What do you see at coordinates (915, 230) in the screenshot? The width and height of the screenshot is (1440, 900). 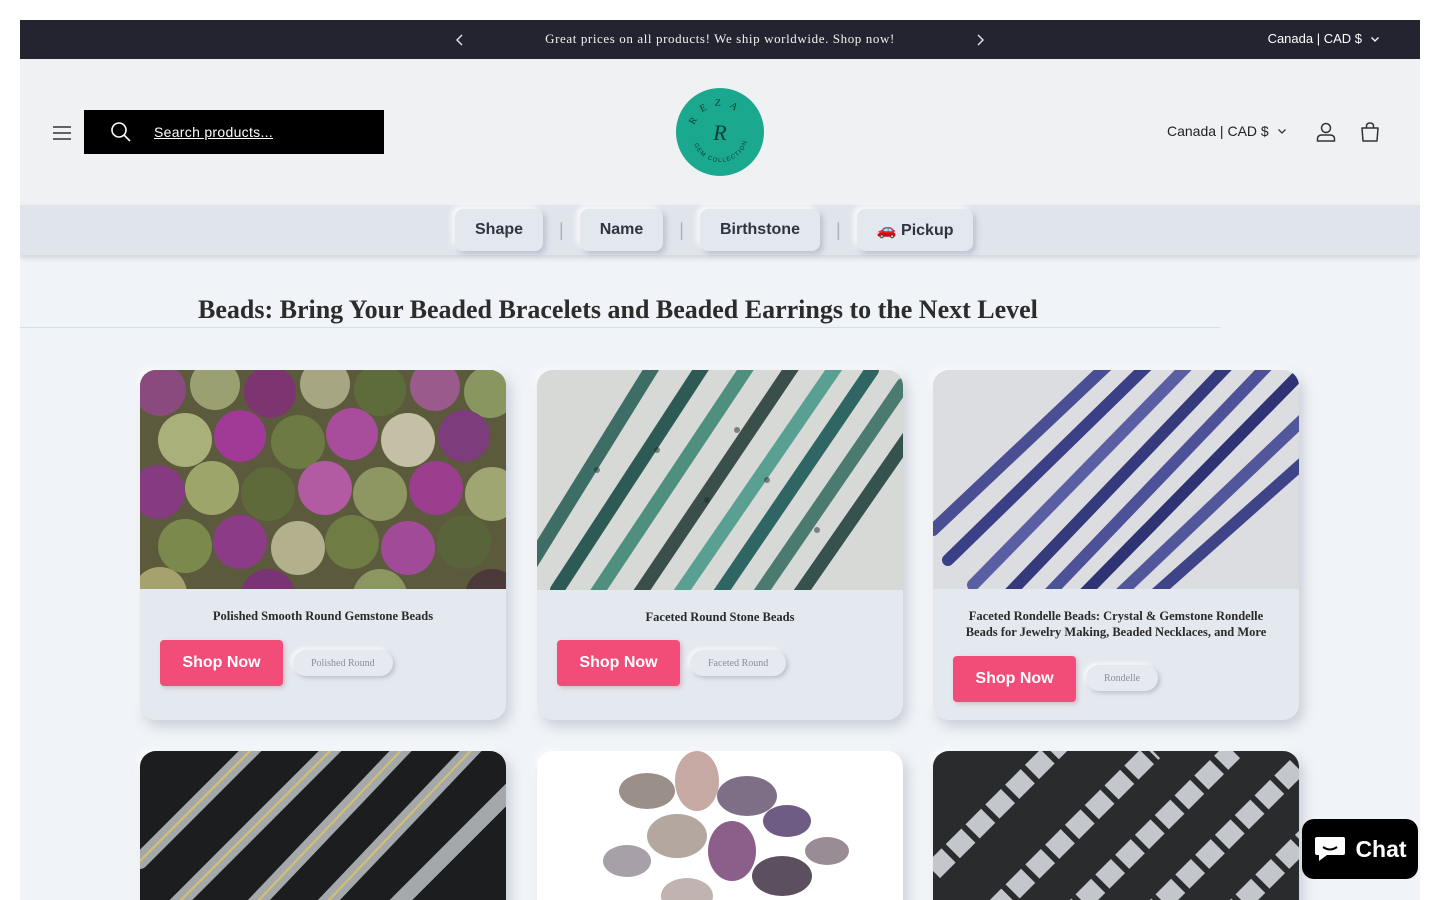 I see `nav-item-pickup: 🚗 Pickup` at bounding box center [915, 230].